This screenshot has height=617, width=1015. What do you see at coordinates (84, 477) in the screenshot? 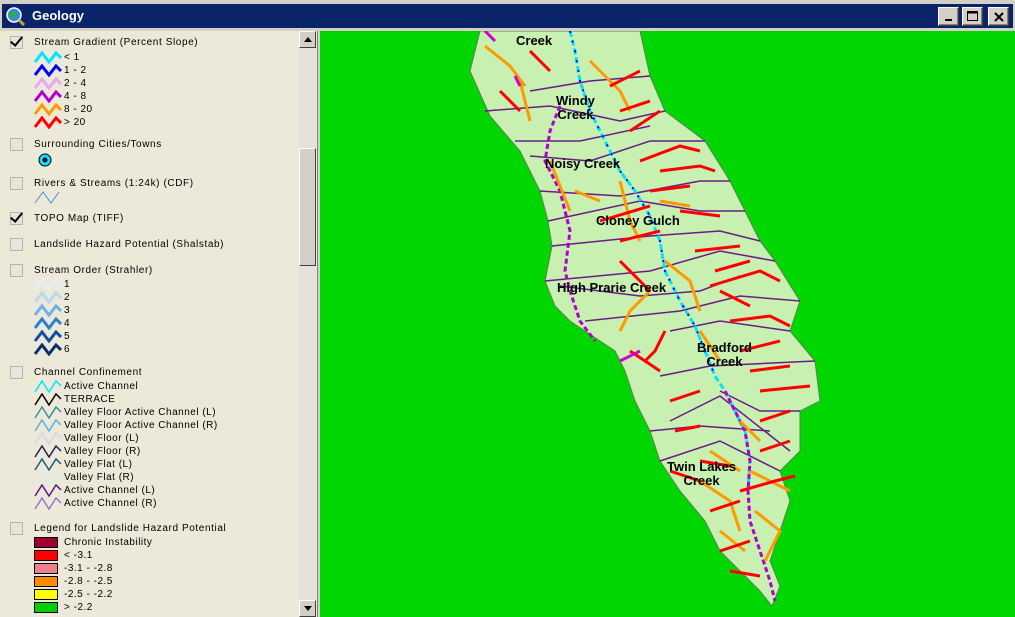
I see `legend-item: Valley Flat (R)` at bounding box center [84, 477].